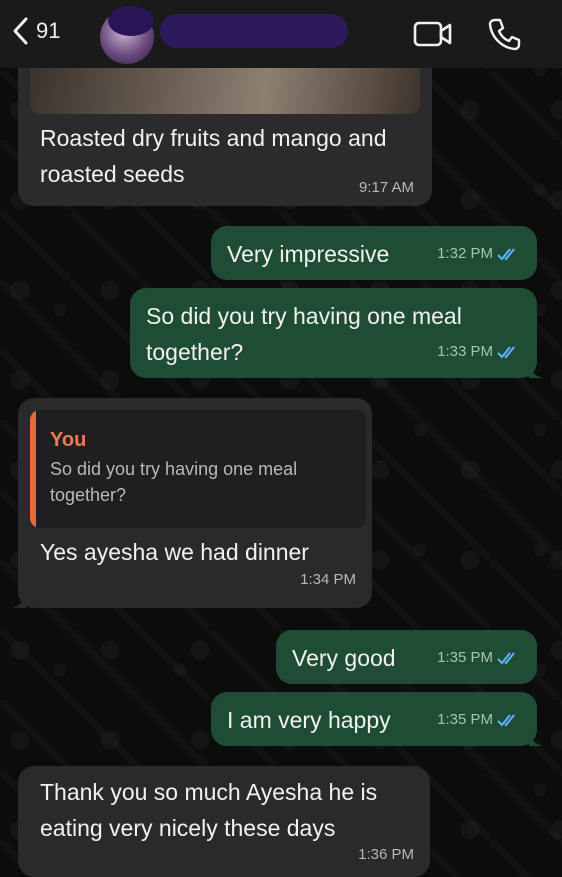 The width and height of the screenshot is (562, 877). I want to click on message-meta: 1:34 PM, so click(328, 580).